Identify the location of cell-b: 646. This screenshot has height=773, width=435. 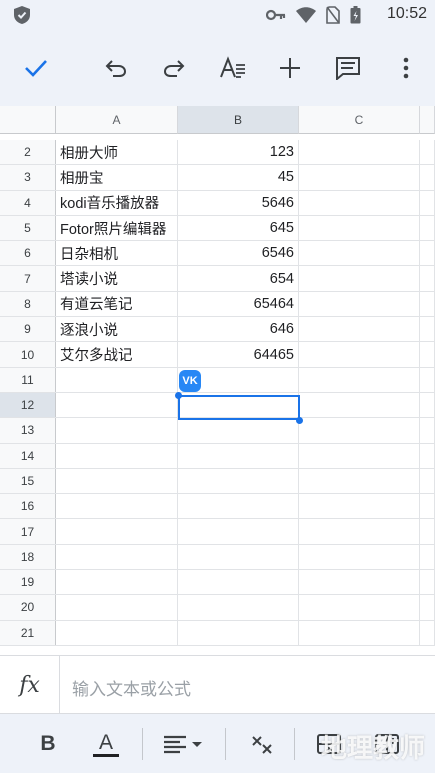
(238, 329).